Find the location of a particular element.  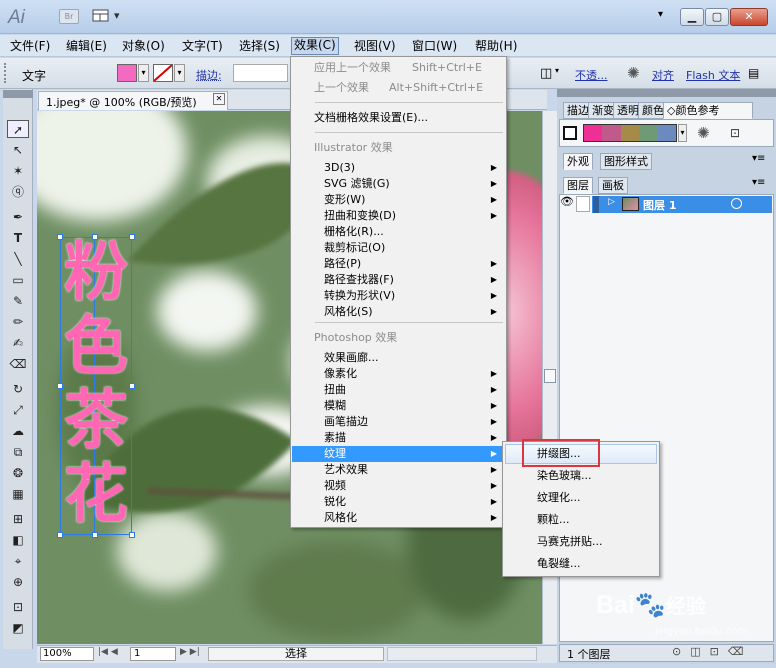

eye-icon: 👁 is located at coordinates (567, 204).